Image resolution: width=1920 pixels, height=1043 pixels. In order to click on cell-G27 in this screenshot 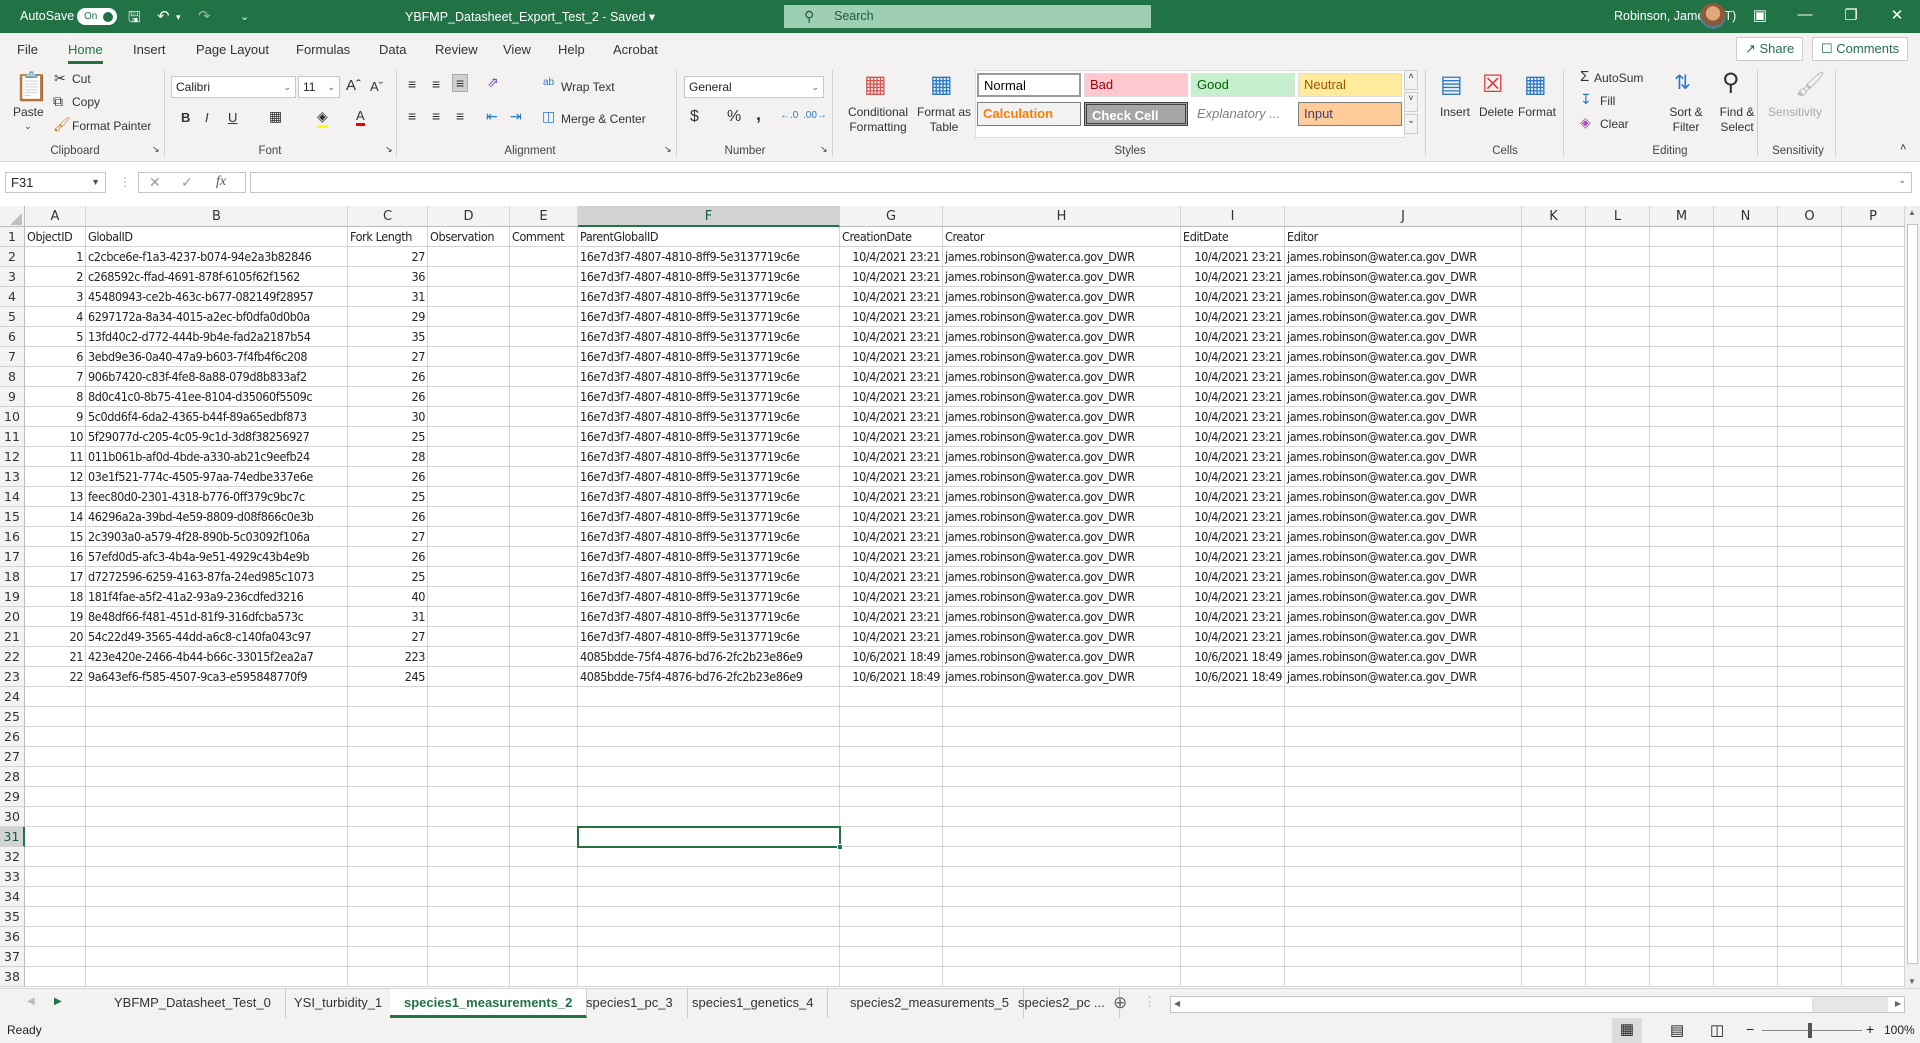, I will do `click(891, 757)`.